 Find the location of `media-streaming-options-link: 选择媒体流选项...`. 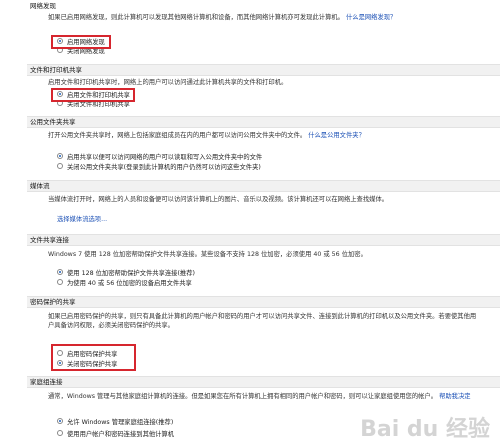

media-streaming-options-link: 选择媒体流选项... is located at coordinates (272, 220).